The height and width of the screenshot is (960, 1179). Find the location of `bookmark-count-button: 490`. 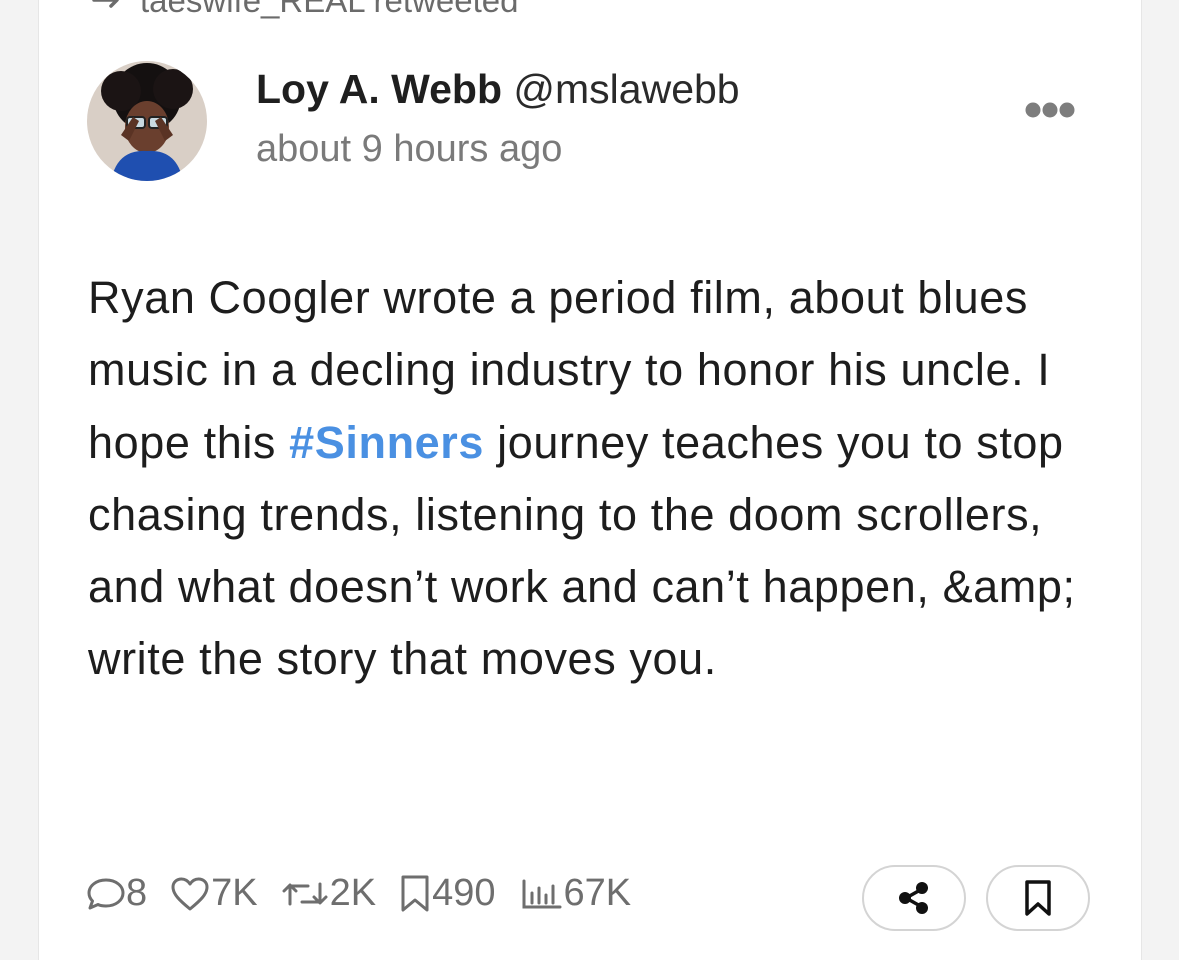

bookmark-count-button: 490 is located at coordinates (447, 893).